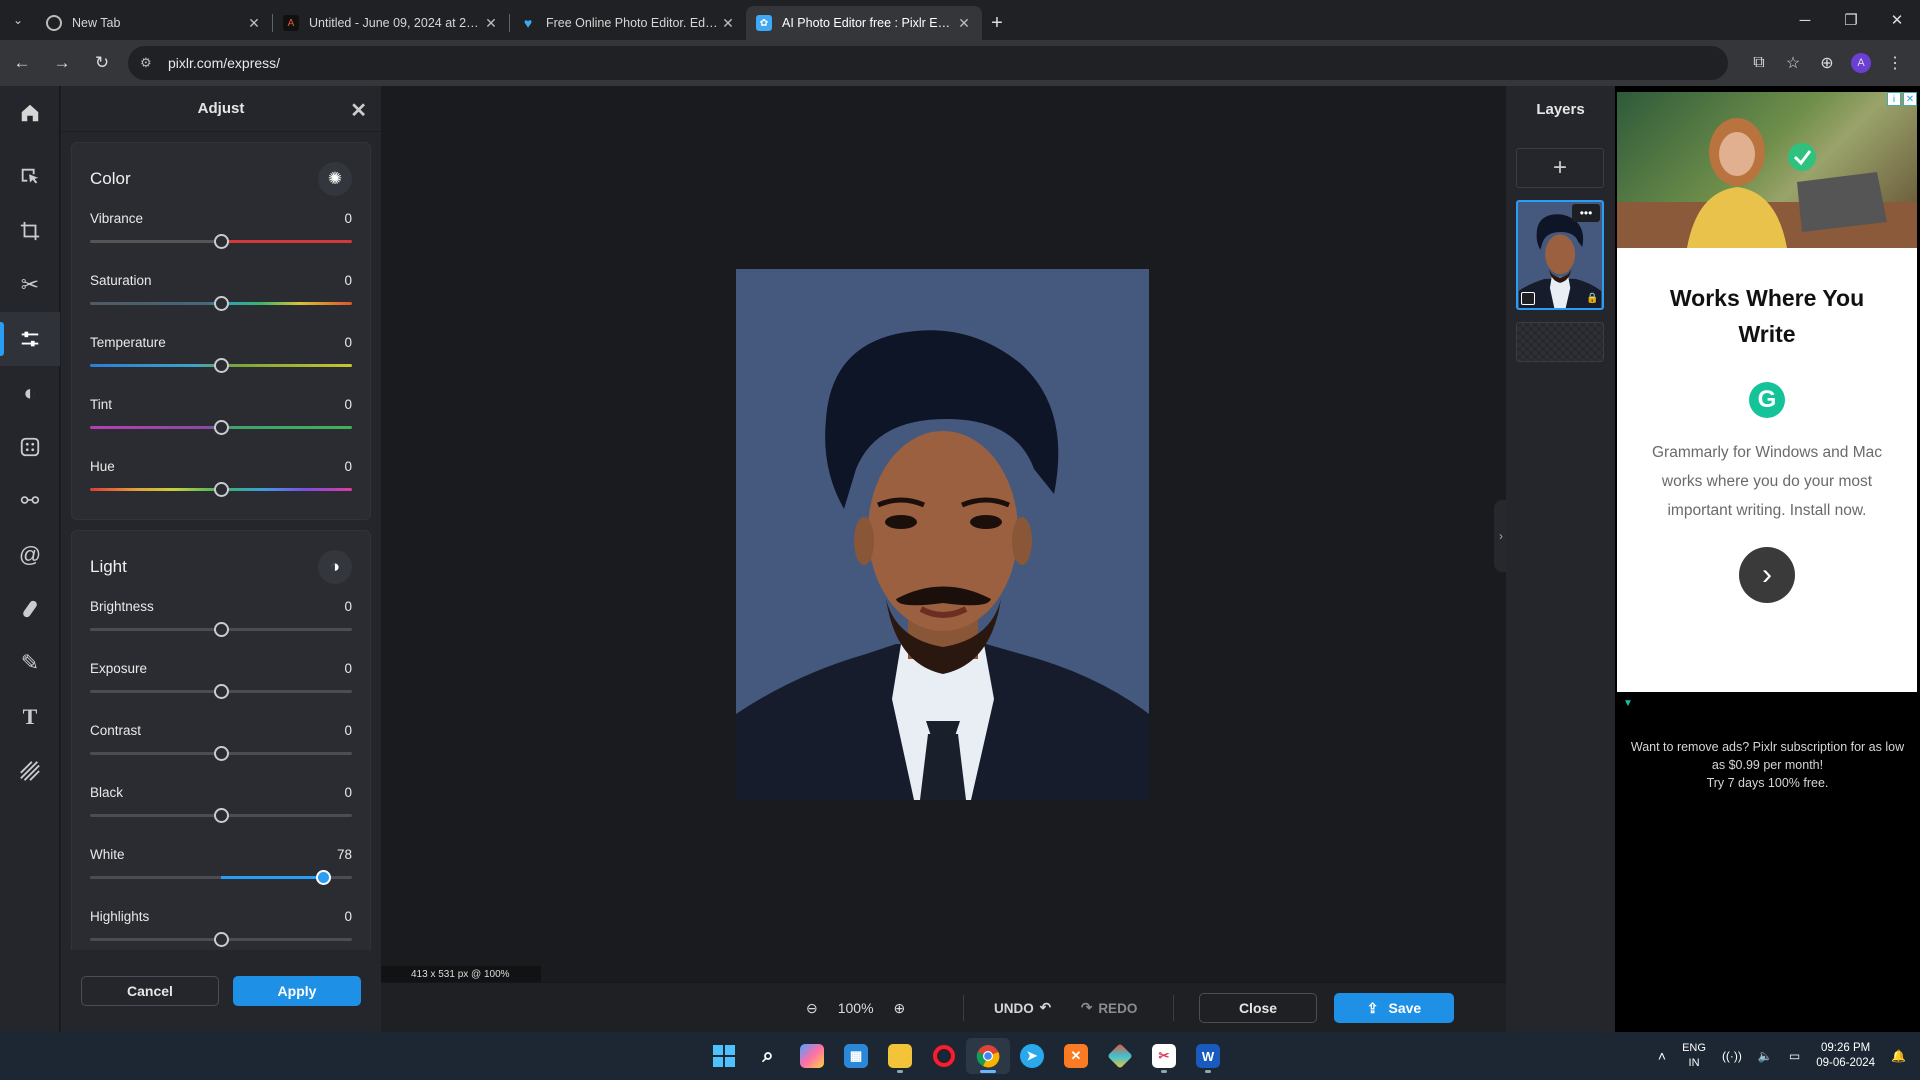  What do you see at coordinates (812, 1008) in the screenshot?
I see `zoom-out-icon: ⊖` at bounding box center [812, 1008].